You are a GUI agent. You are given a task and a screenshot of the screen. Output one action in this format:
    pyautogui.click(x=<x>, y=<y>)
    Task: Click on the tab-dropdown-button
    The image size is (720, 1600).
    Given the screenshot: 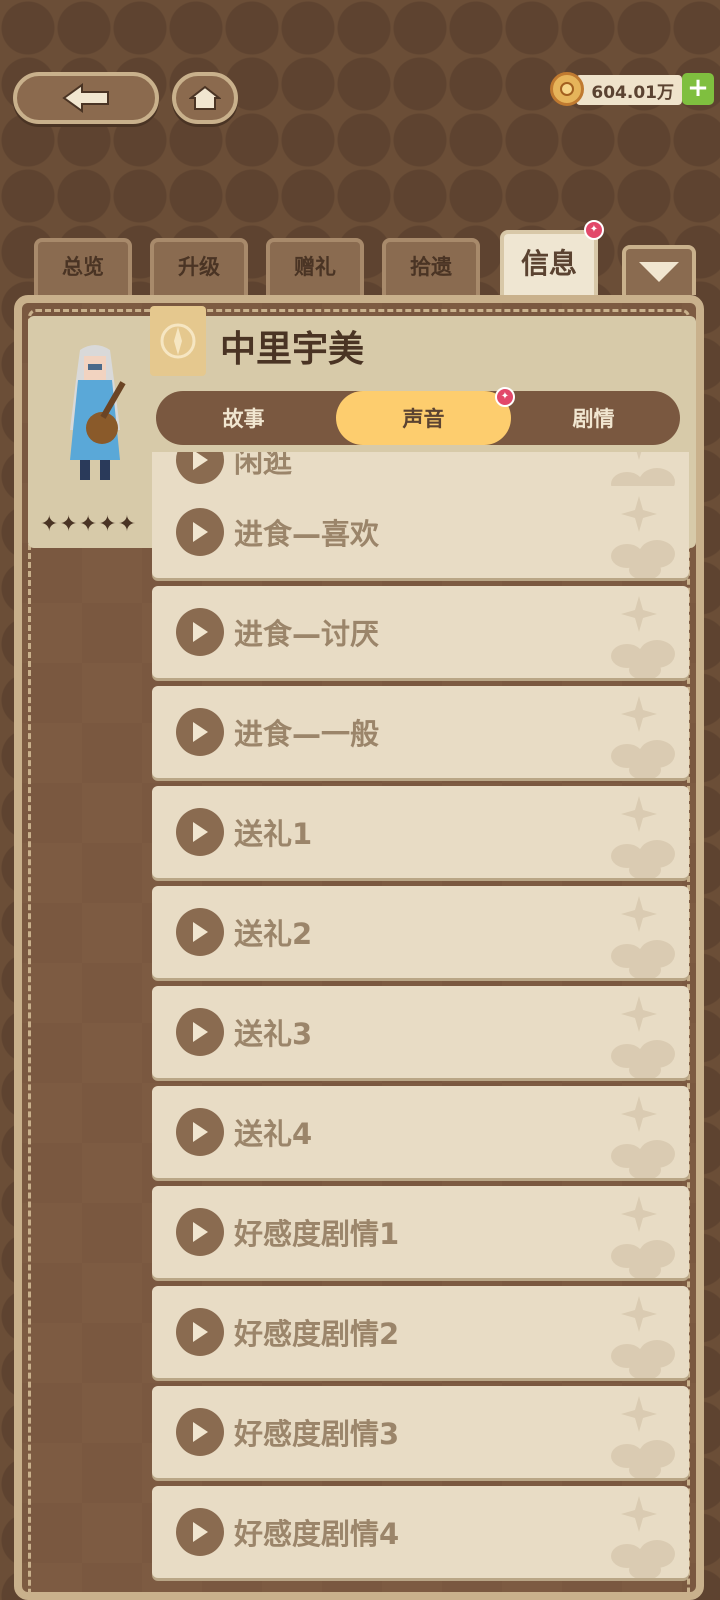 What is the action you would take?
    pyautogui.click(x=659, y=270)
    